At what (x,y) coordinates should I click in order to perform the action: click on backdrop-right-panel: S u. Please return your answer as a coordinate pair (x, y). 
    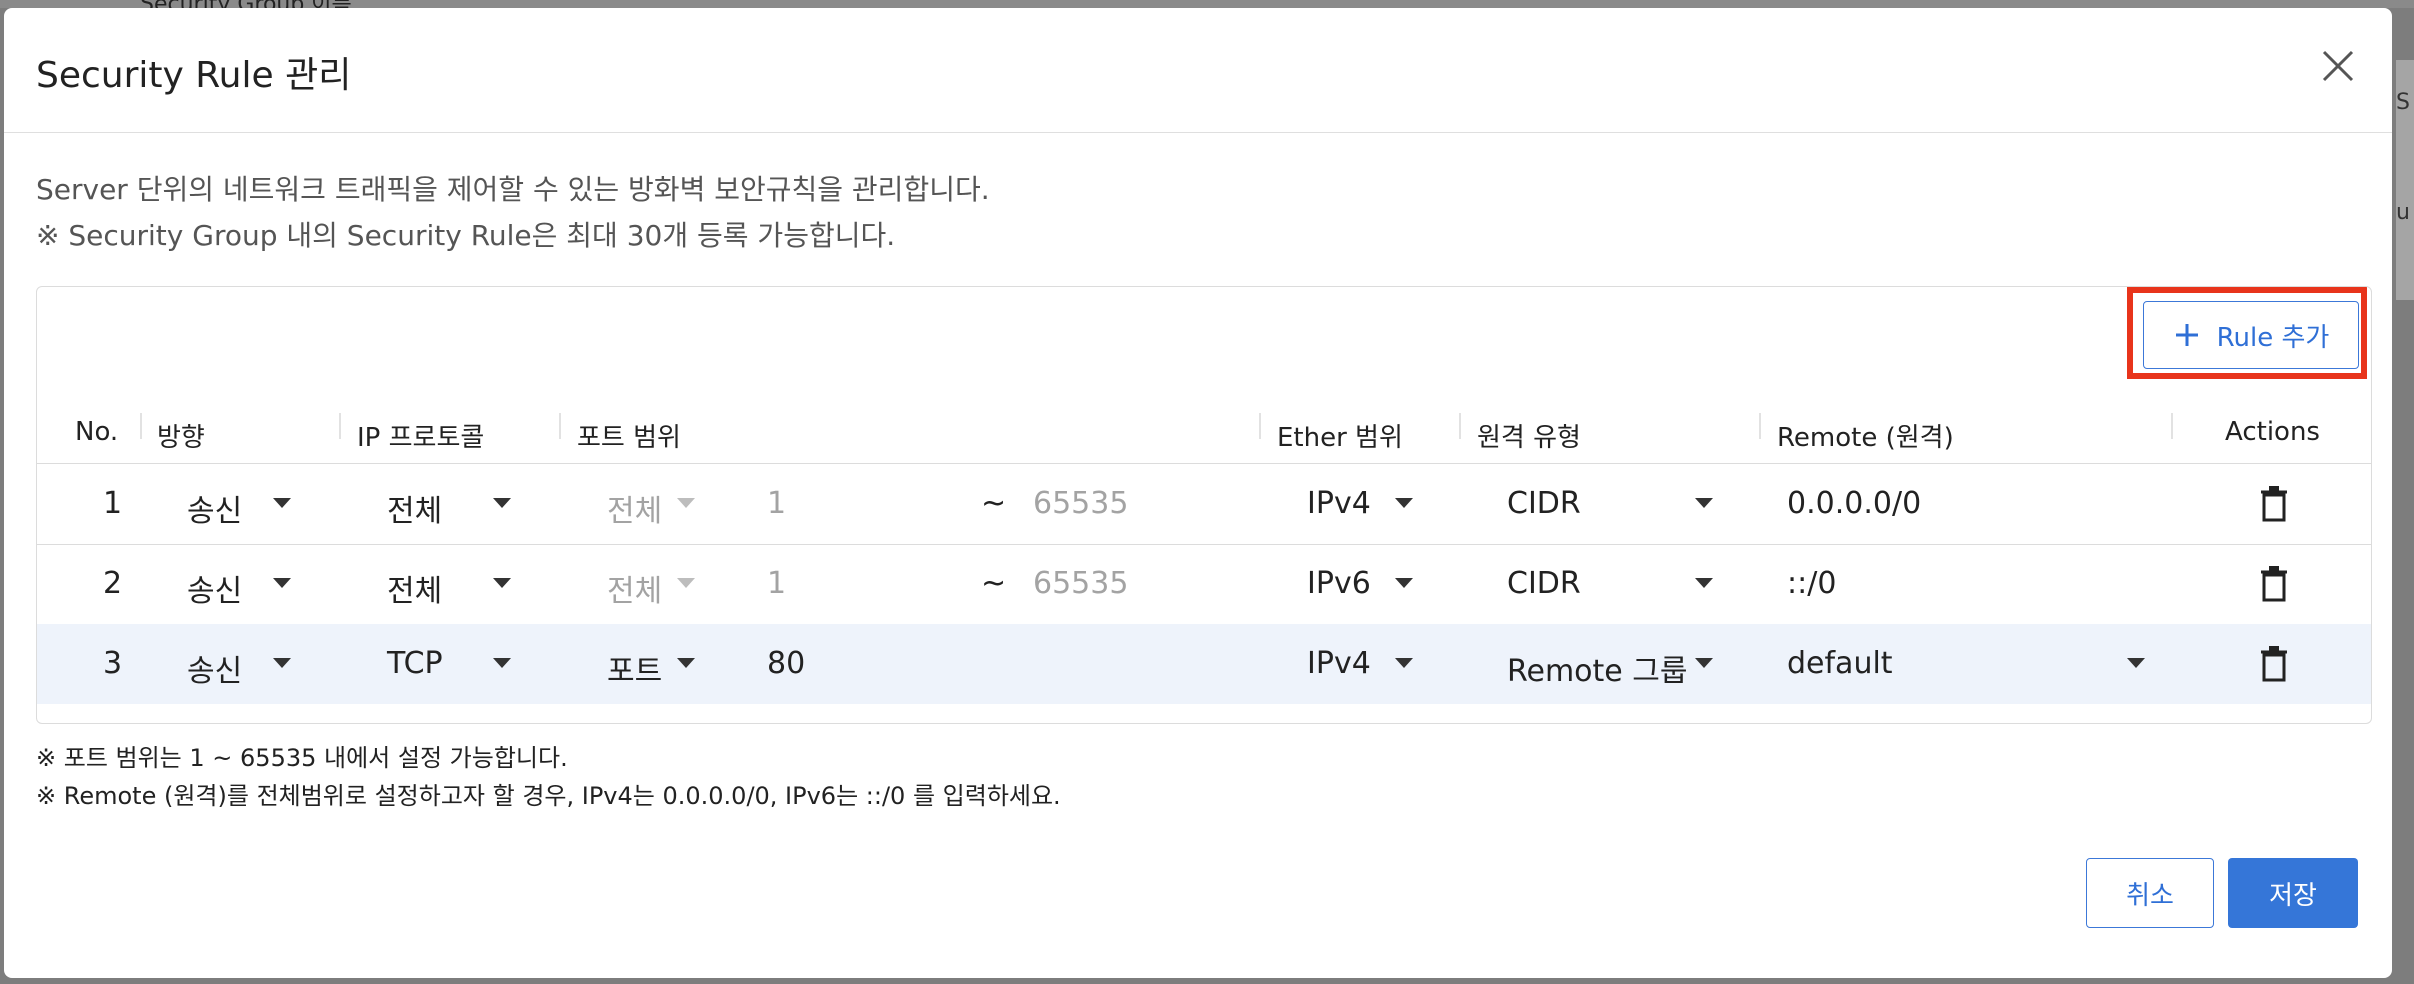
    Looking at the image, I should click on (2405, 180).